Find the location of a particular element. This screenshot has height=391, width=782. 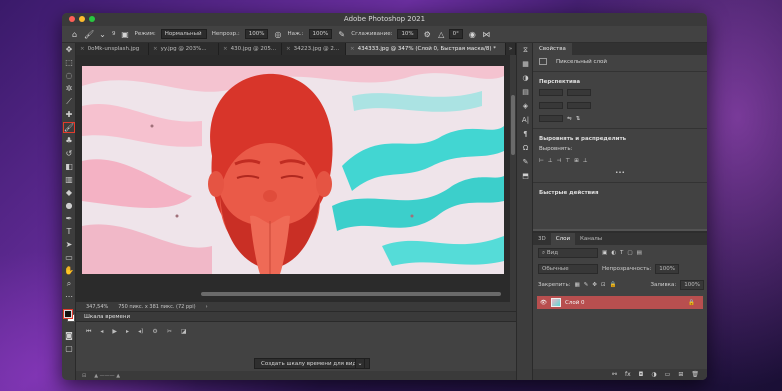

layer-filter-select: ⌕ Вид is located at coordinates (568, 253).